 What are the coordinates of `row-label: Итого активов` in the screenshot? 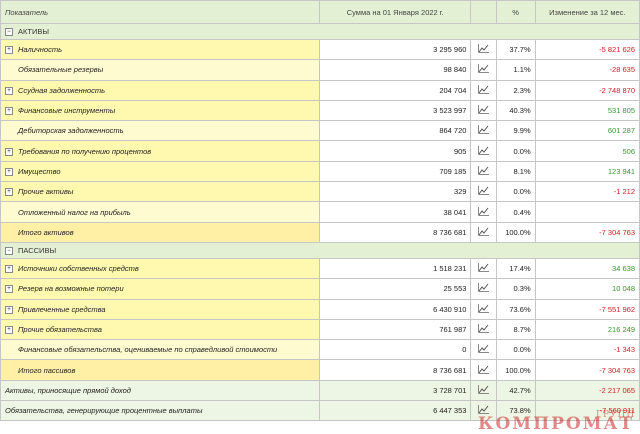 It's located at (46, 232).